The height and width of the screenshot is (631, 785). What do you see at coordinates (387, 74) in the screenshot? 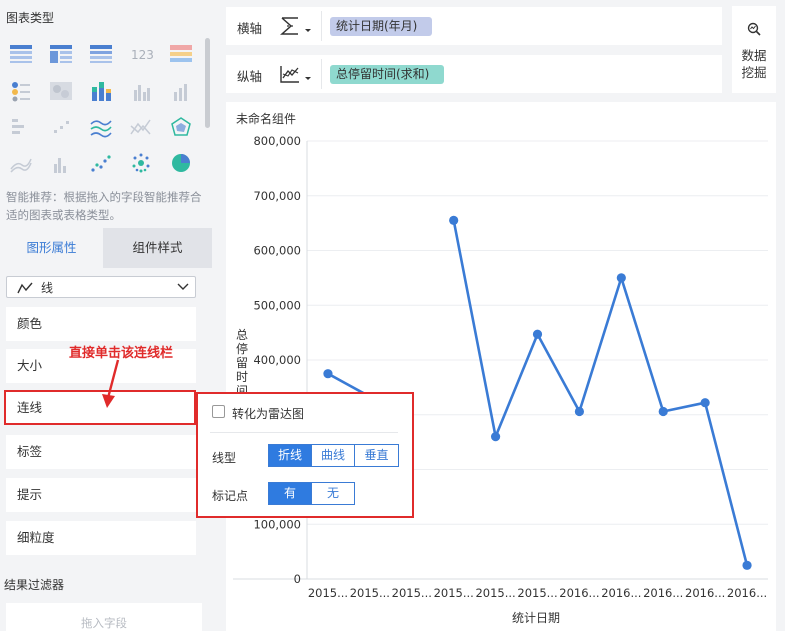
I see `y-axis-field-pill: 总停留时间(求和)` at bounding box center [387, 74].